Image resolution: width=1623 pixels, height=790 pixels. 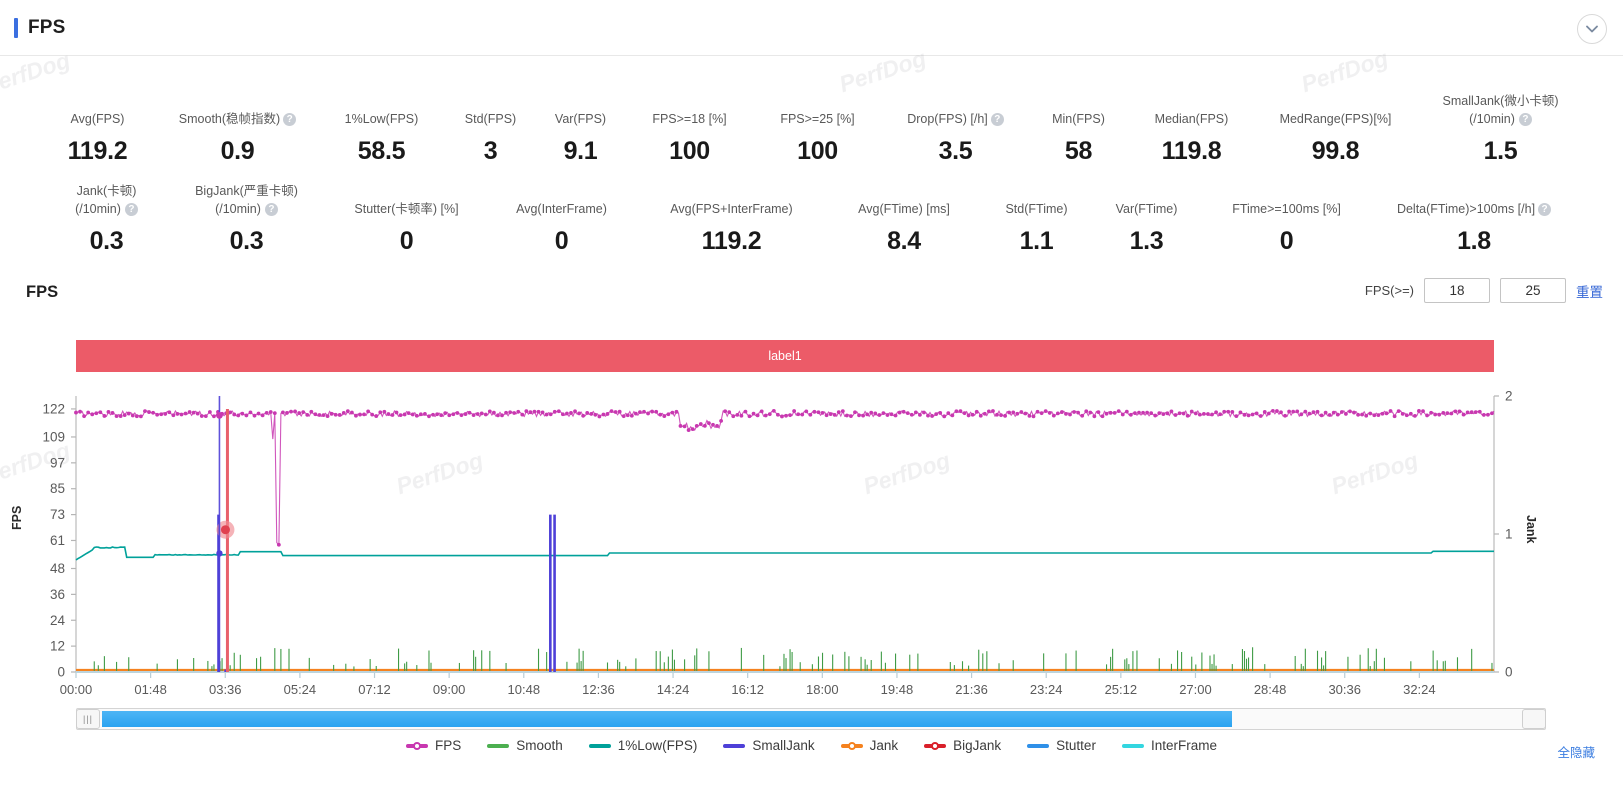 What do you see at coordinates (1457, 290) in the screenshot?
I see `fps-threshold-1-input` at bounding box center [1457, 290].